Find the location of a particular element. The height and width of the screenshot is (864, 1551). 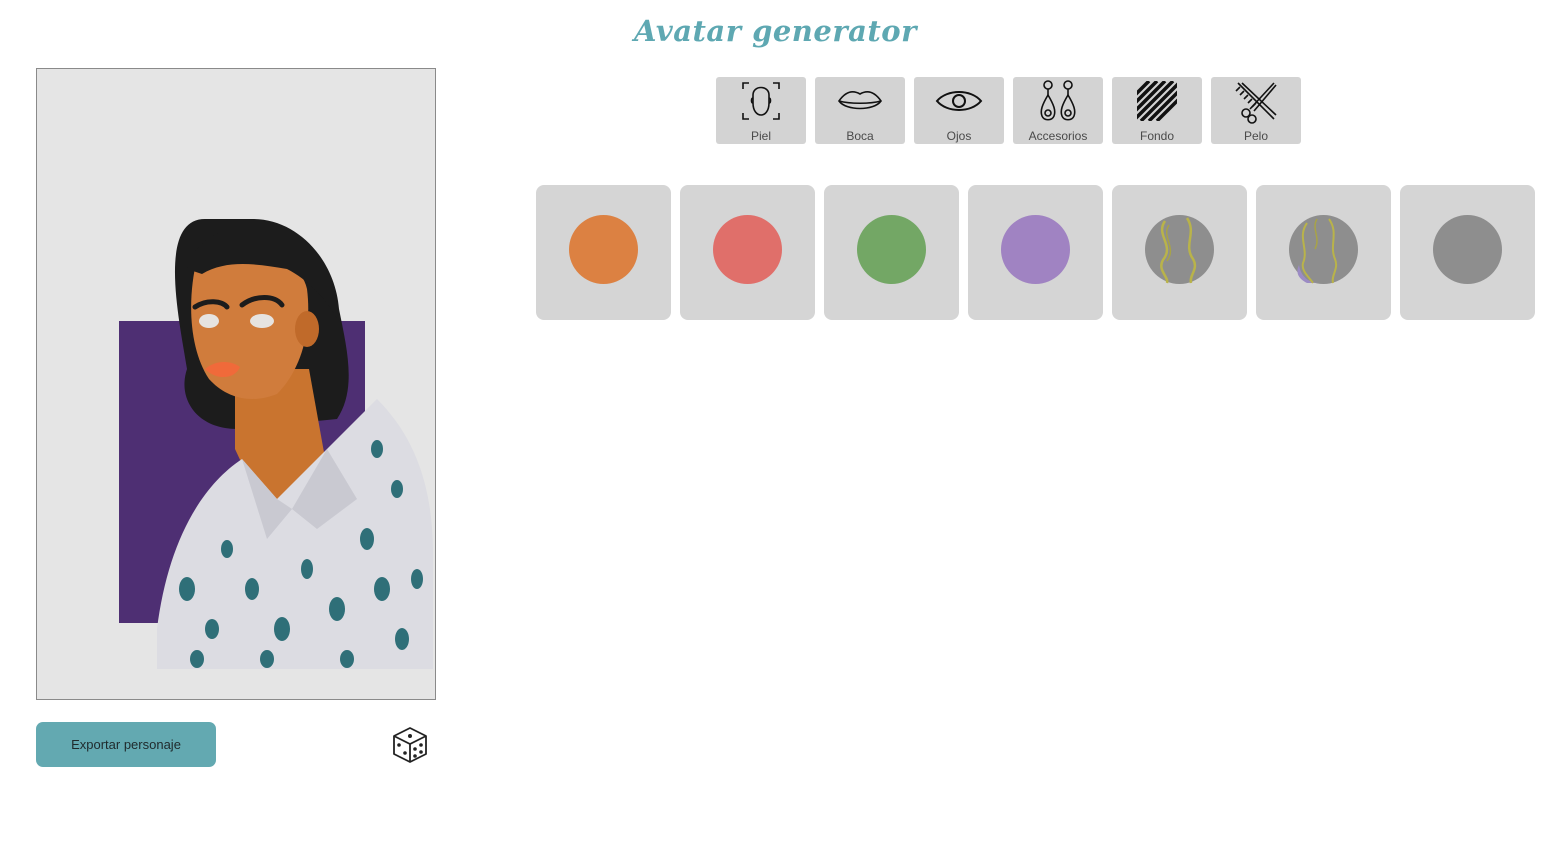

swatch-option-green is located at coordinates (891, 252).